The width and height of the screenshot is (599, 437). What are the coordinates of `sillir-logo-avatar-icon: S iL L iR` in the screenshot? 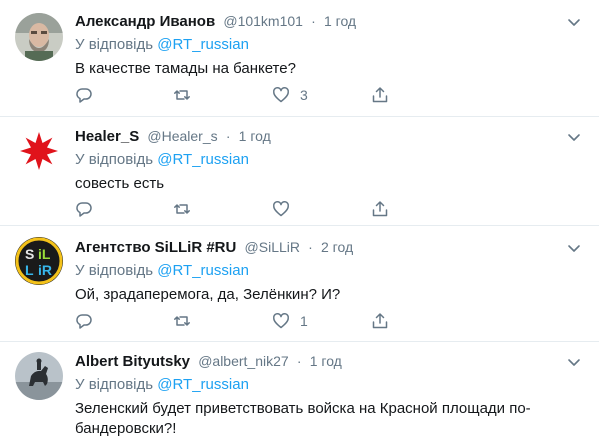 It's located at (39, 261).